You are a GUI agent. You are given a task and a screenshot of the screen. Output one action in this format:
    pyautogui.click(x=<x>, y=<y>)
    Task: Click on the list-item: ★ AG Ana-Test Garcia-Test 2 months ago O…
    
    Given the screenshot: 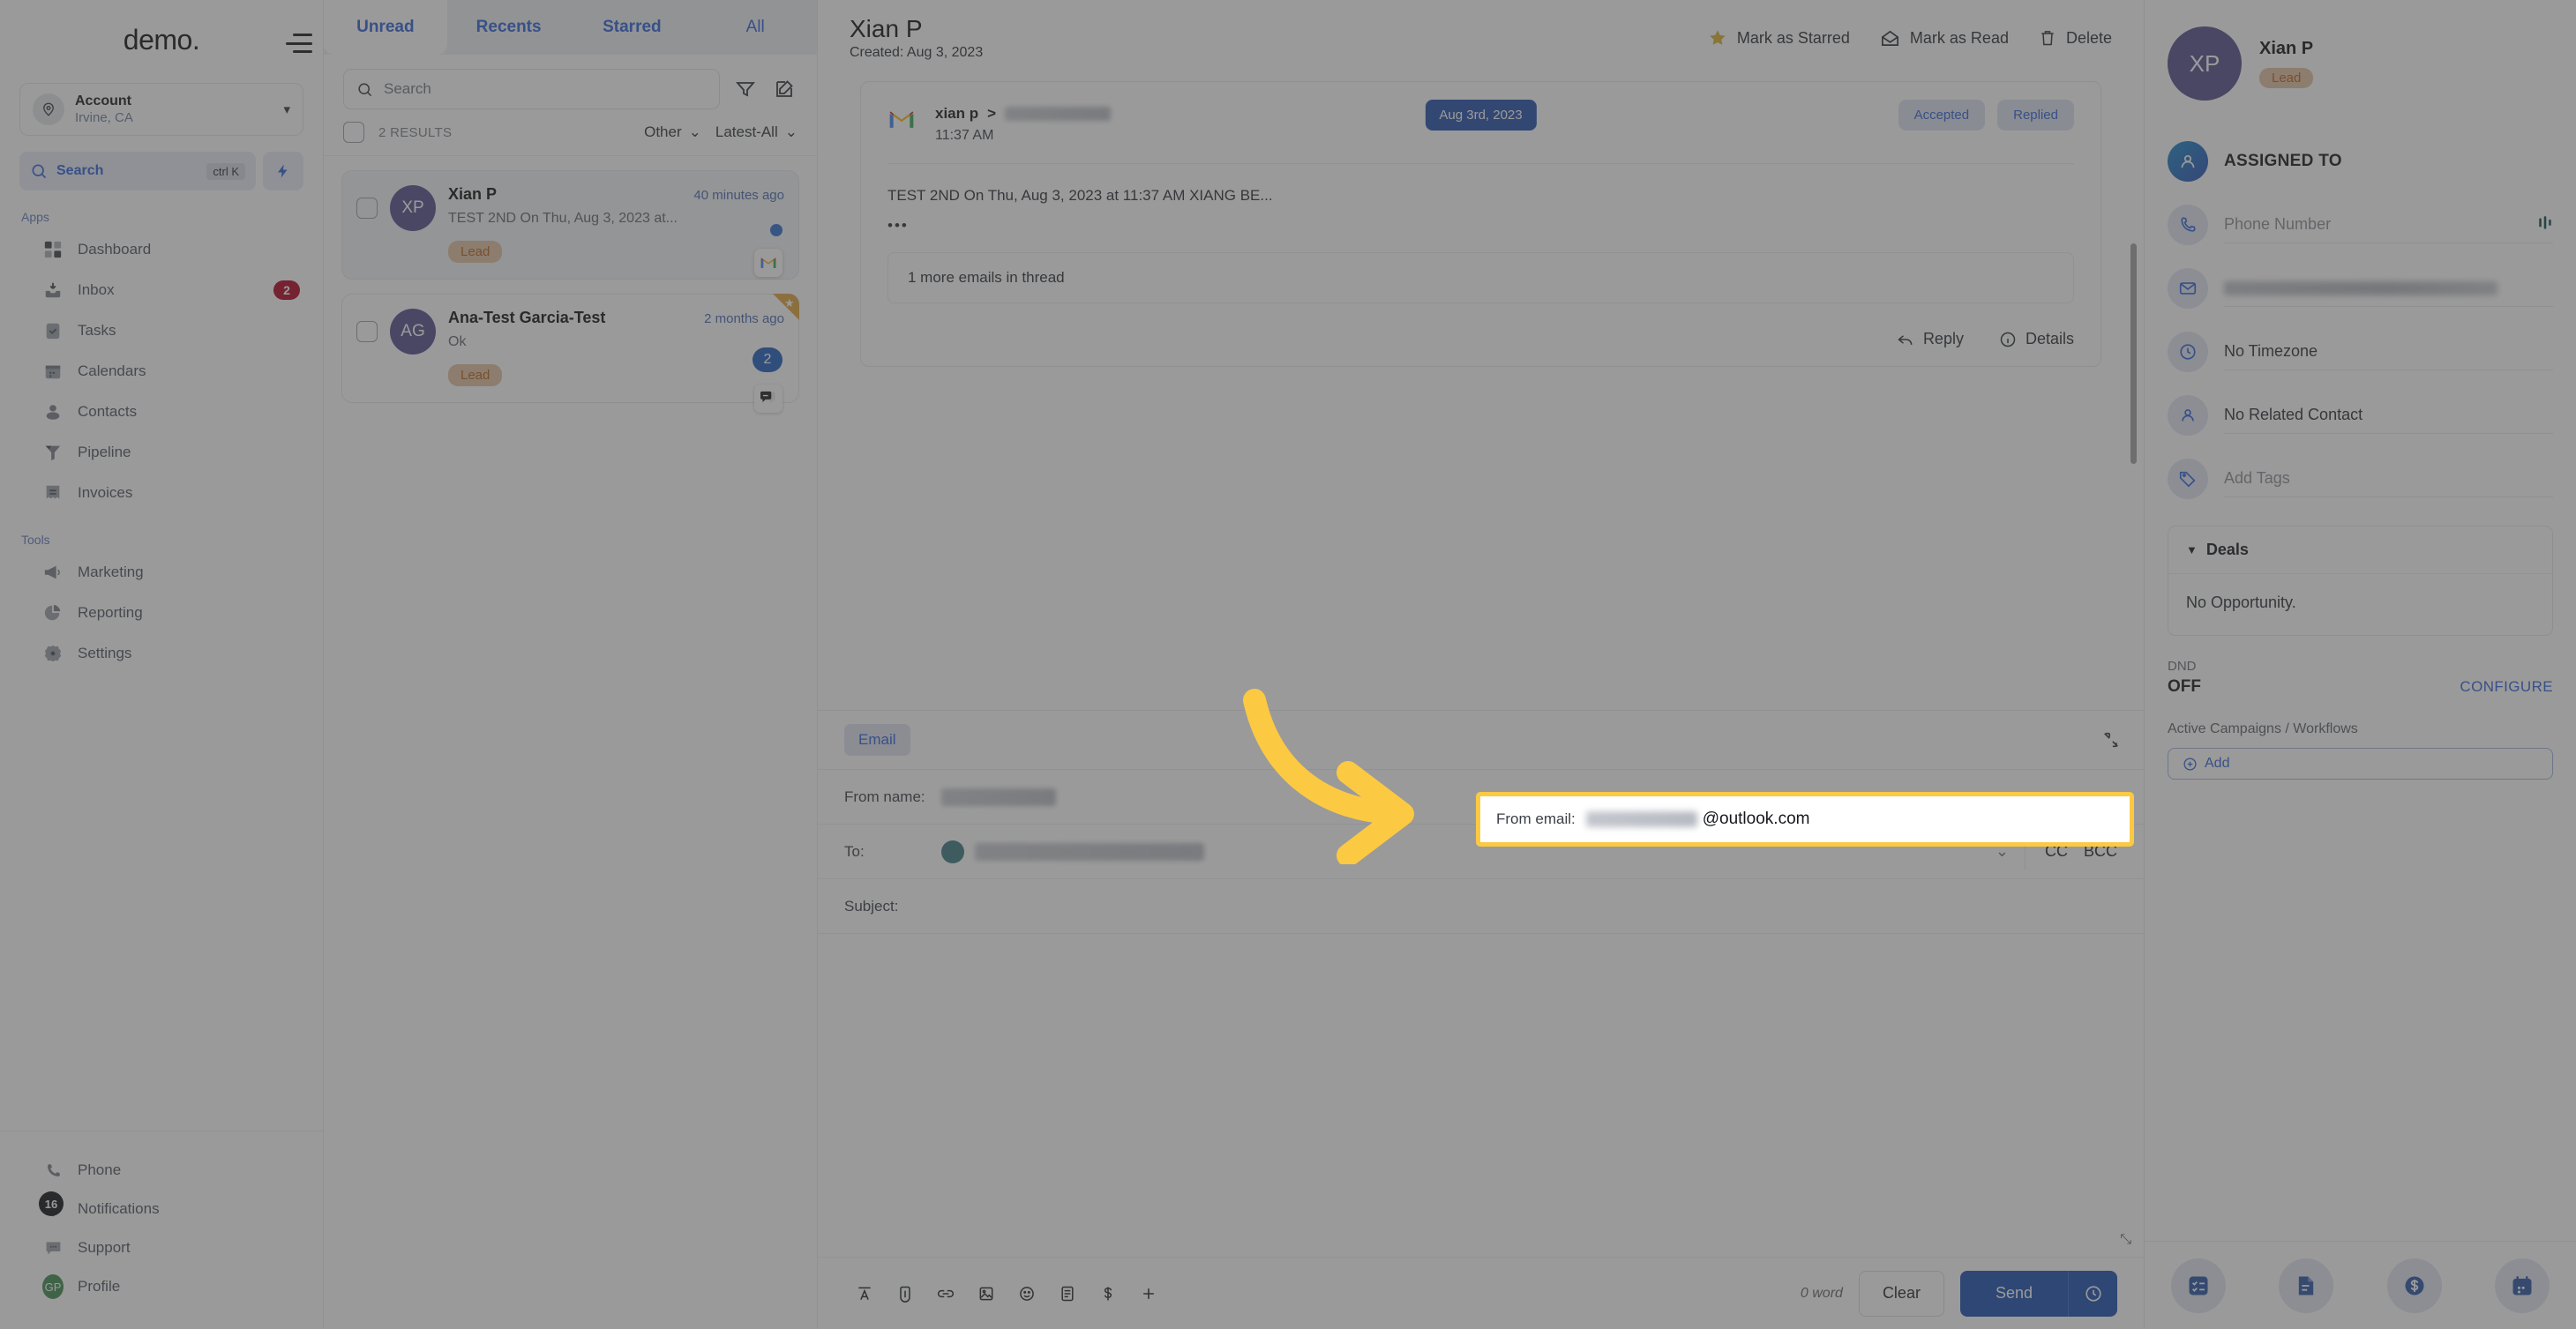 What is the action you would take?
    pyautogui.click(x=570, y=353)
    